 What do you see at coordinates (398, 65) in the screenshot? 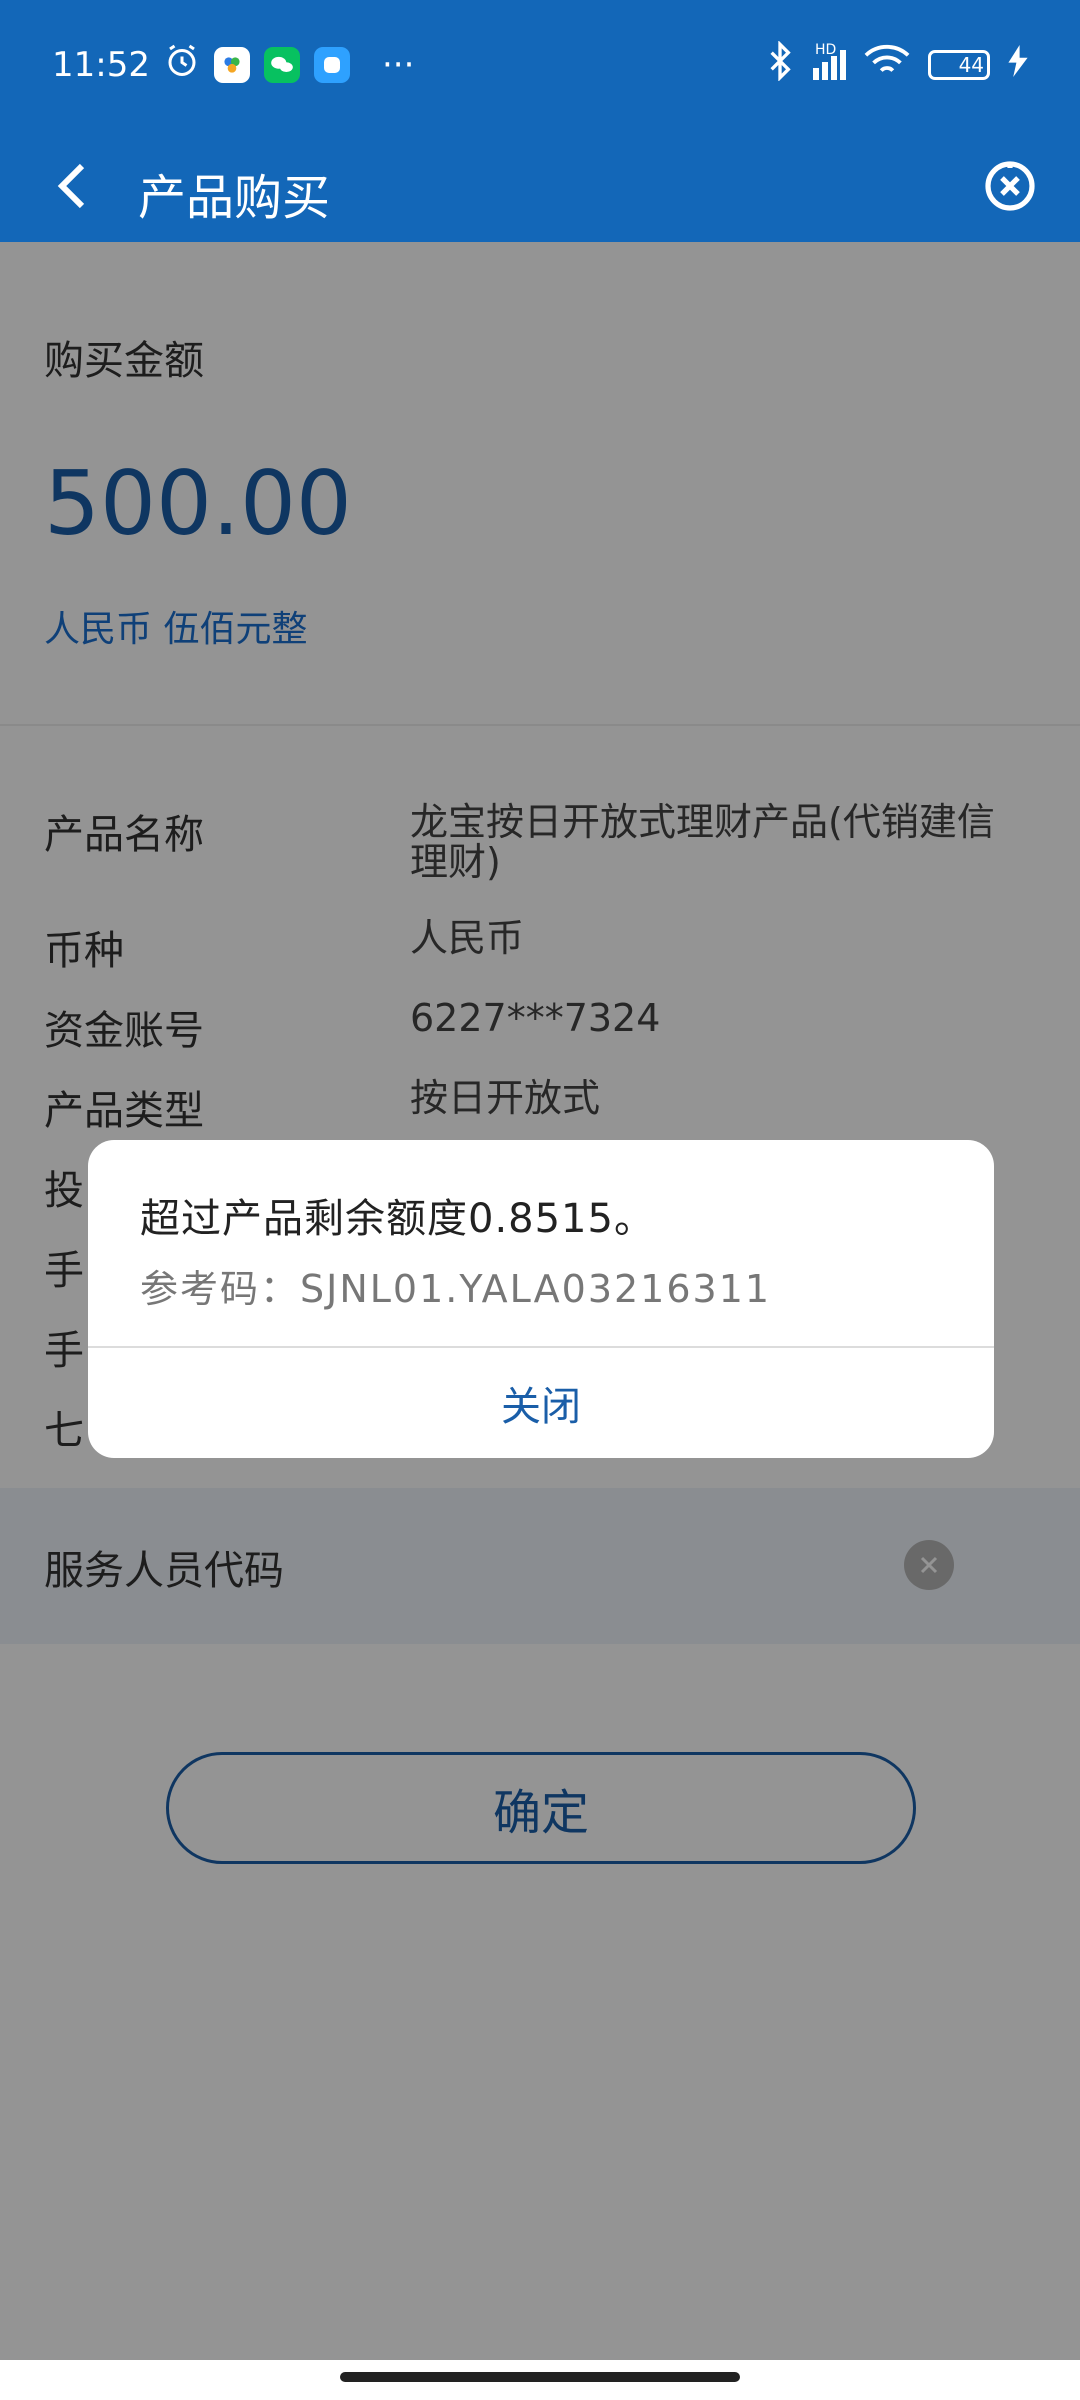
I see `overflow-icon: ···` at bounding box center [398, 65].